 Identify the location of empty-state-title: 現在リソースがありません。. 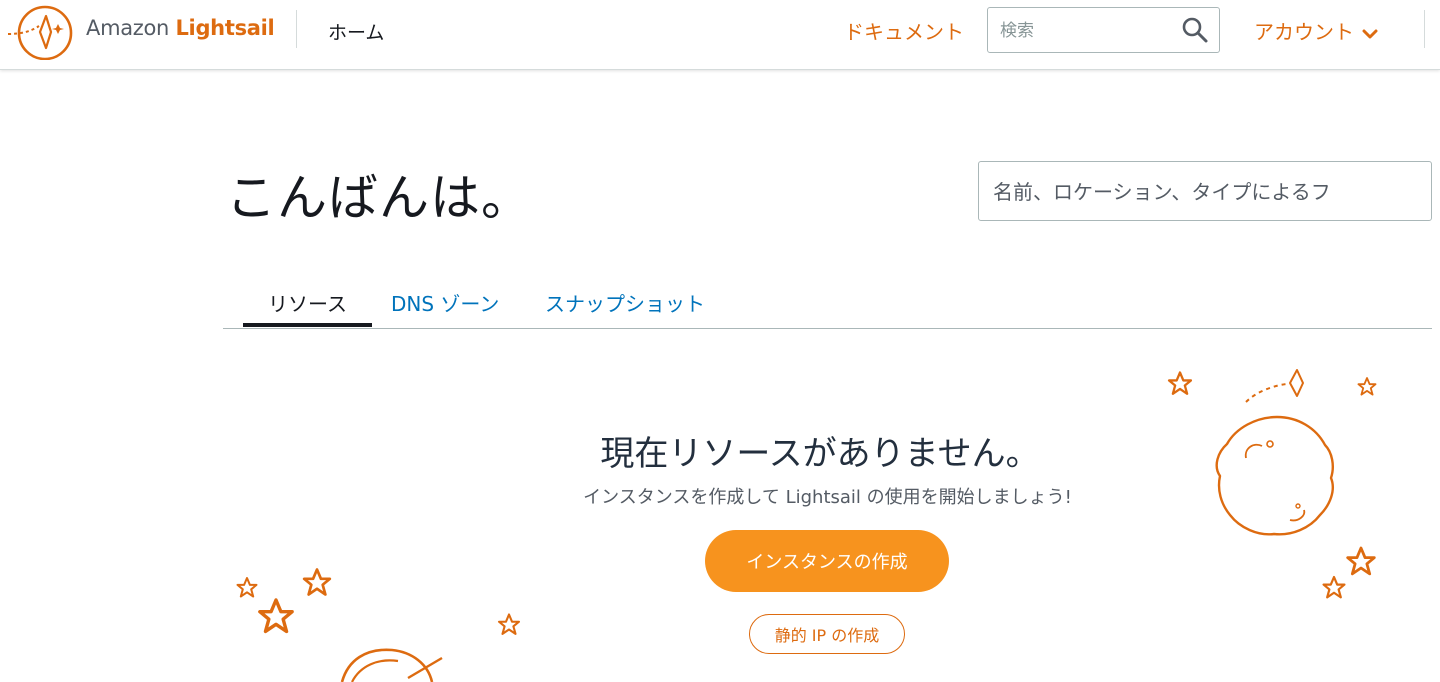
(820, 454).